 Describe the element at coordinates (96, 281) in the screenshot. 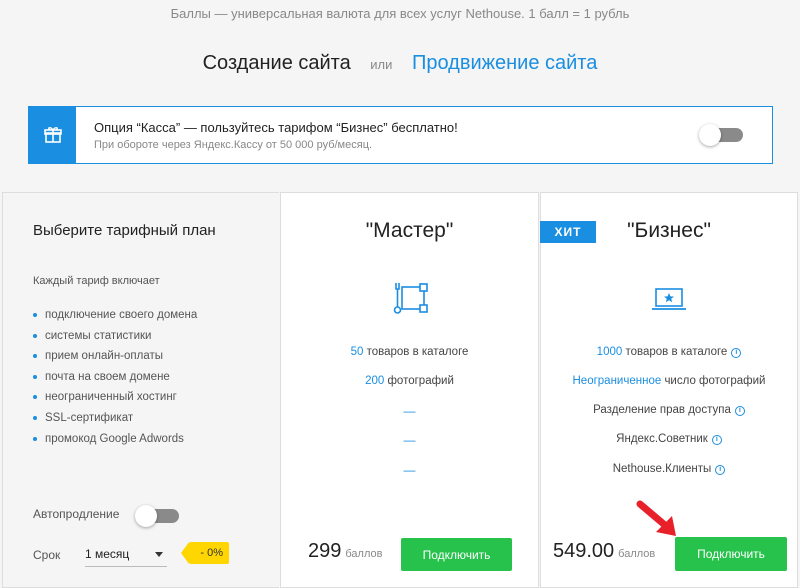

I see `includes-subtitle: Каждый тариф включает` at that location.